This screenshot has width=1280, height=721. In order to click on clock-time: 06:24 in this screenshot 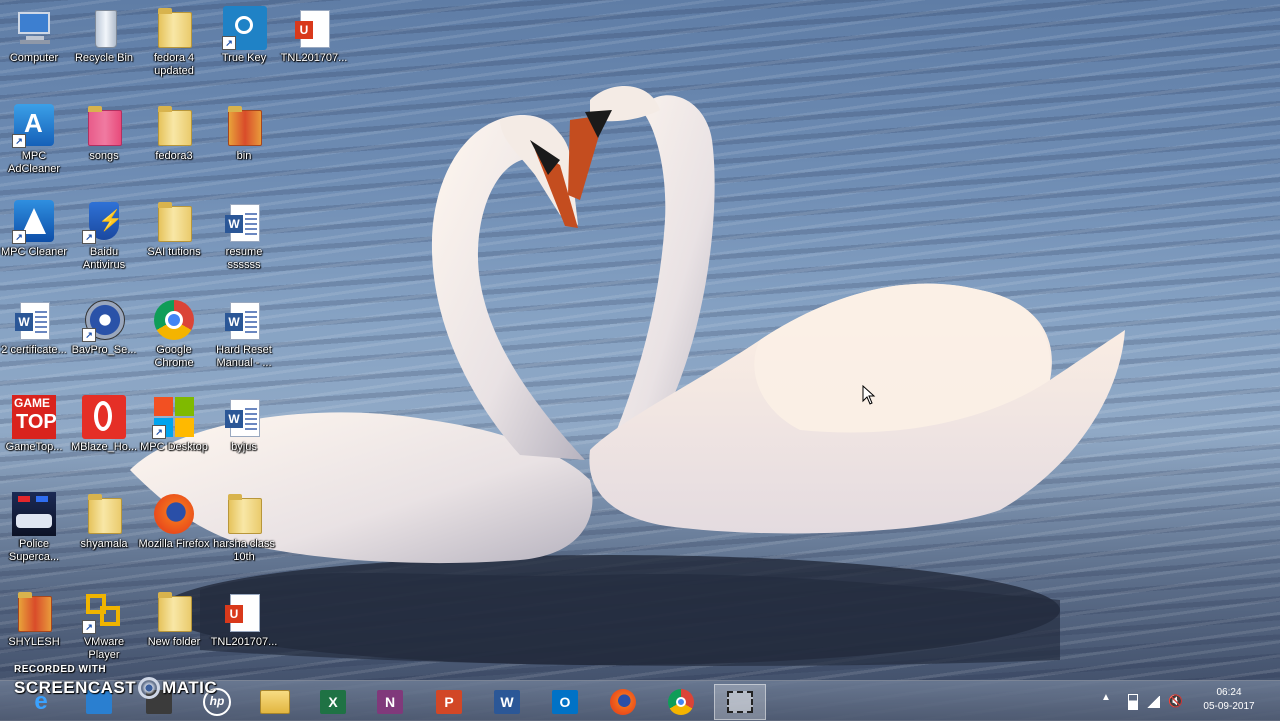, I will do `click(1229, 692)`.